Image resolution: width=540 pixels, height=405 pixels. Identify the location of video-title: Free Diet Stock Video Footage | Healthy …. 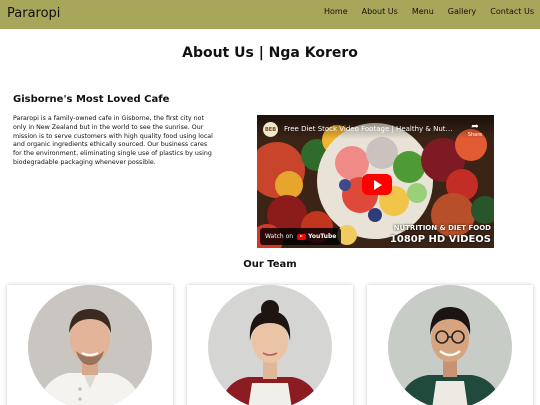
(369, 129).